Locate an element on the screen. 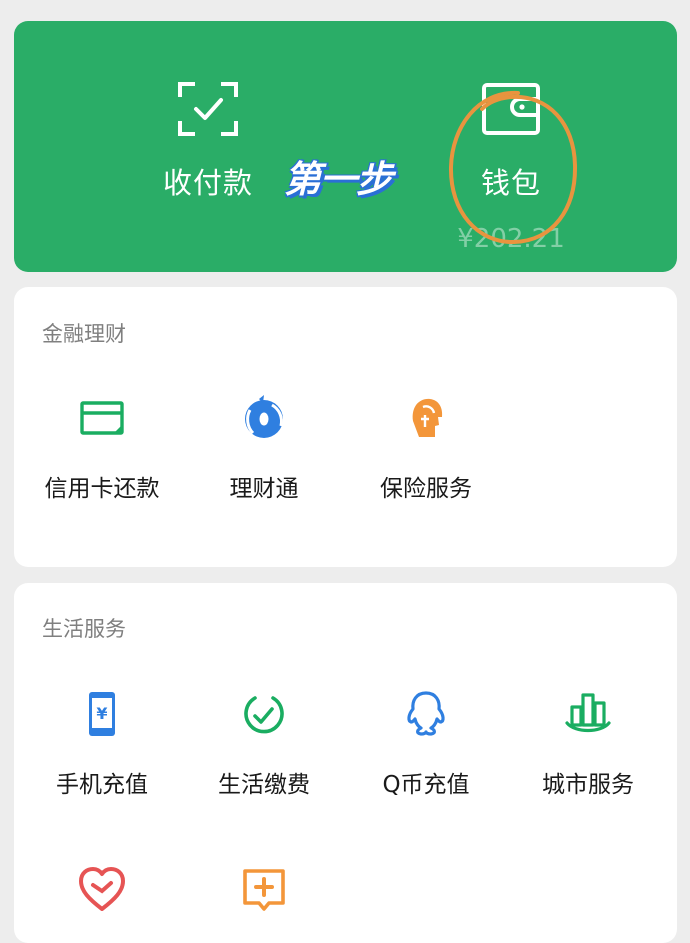  finance-item-label: 理财通 is located at coordinates (264, 489).